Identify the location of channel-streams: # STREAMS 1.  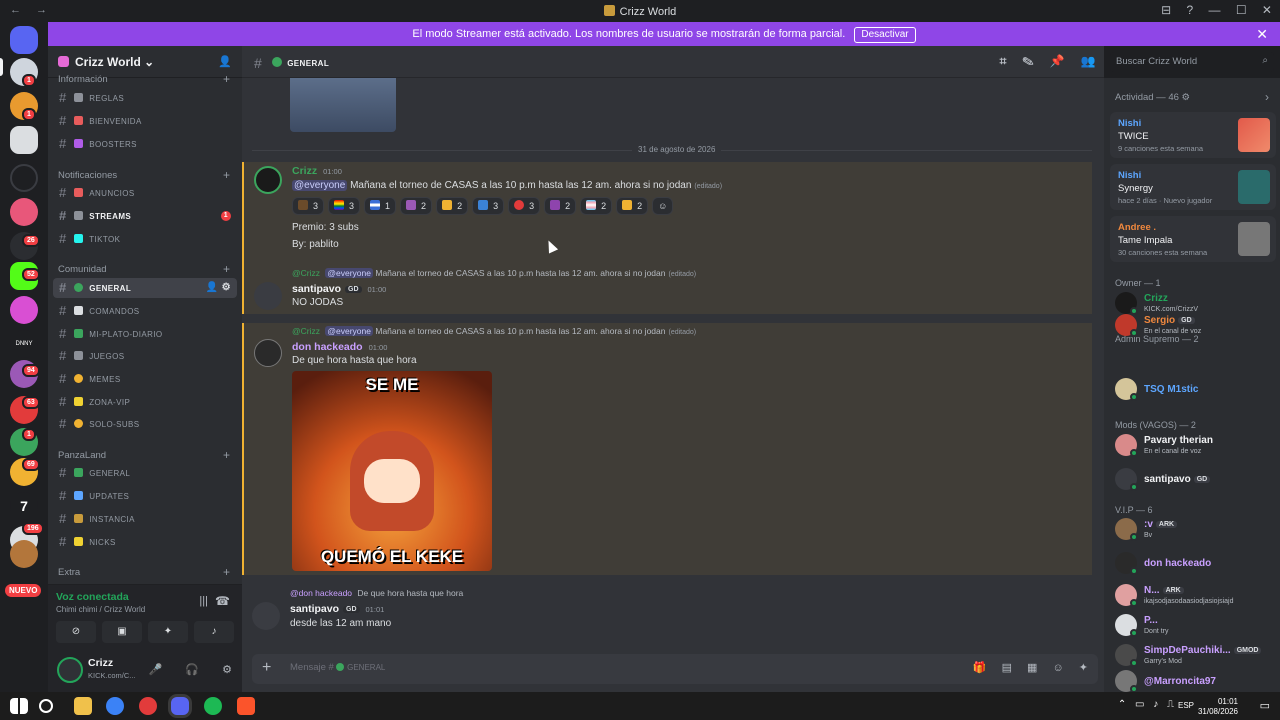
(145, 216).